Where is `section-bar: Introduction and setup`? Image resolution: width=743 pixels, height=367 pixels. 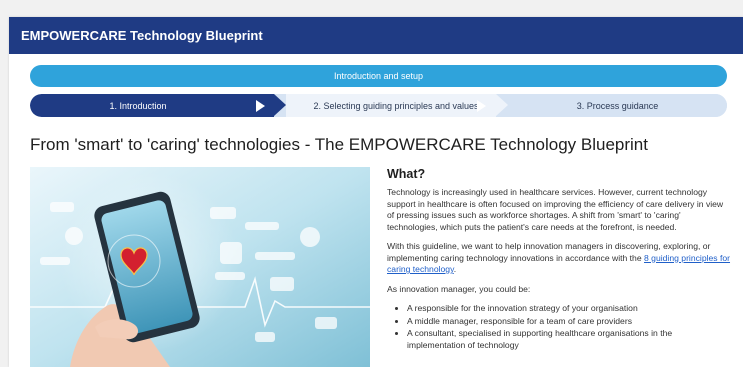
section-bar: Introduction and setup is located at coordinates (378, 76).